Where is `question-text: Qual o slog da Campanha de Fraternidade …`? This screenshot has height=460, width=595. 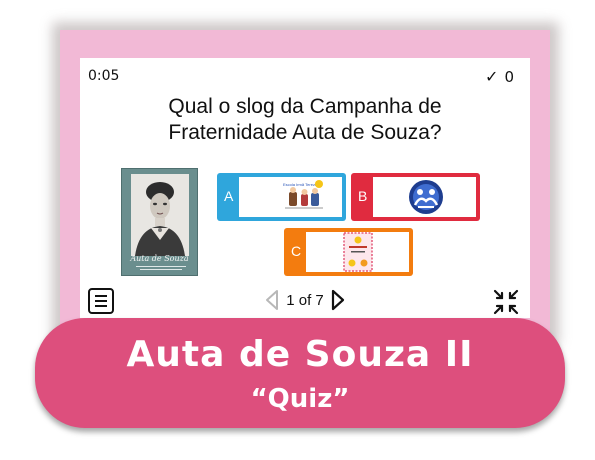
question-text: Qual o slog da Campanha de Fraternidade … is located at coordinates (305, 119).